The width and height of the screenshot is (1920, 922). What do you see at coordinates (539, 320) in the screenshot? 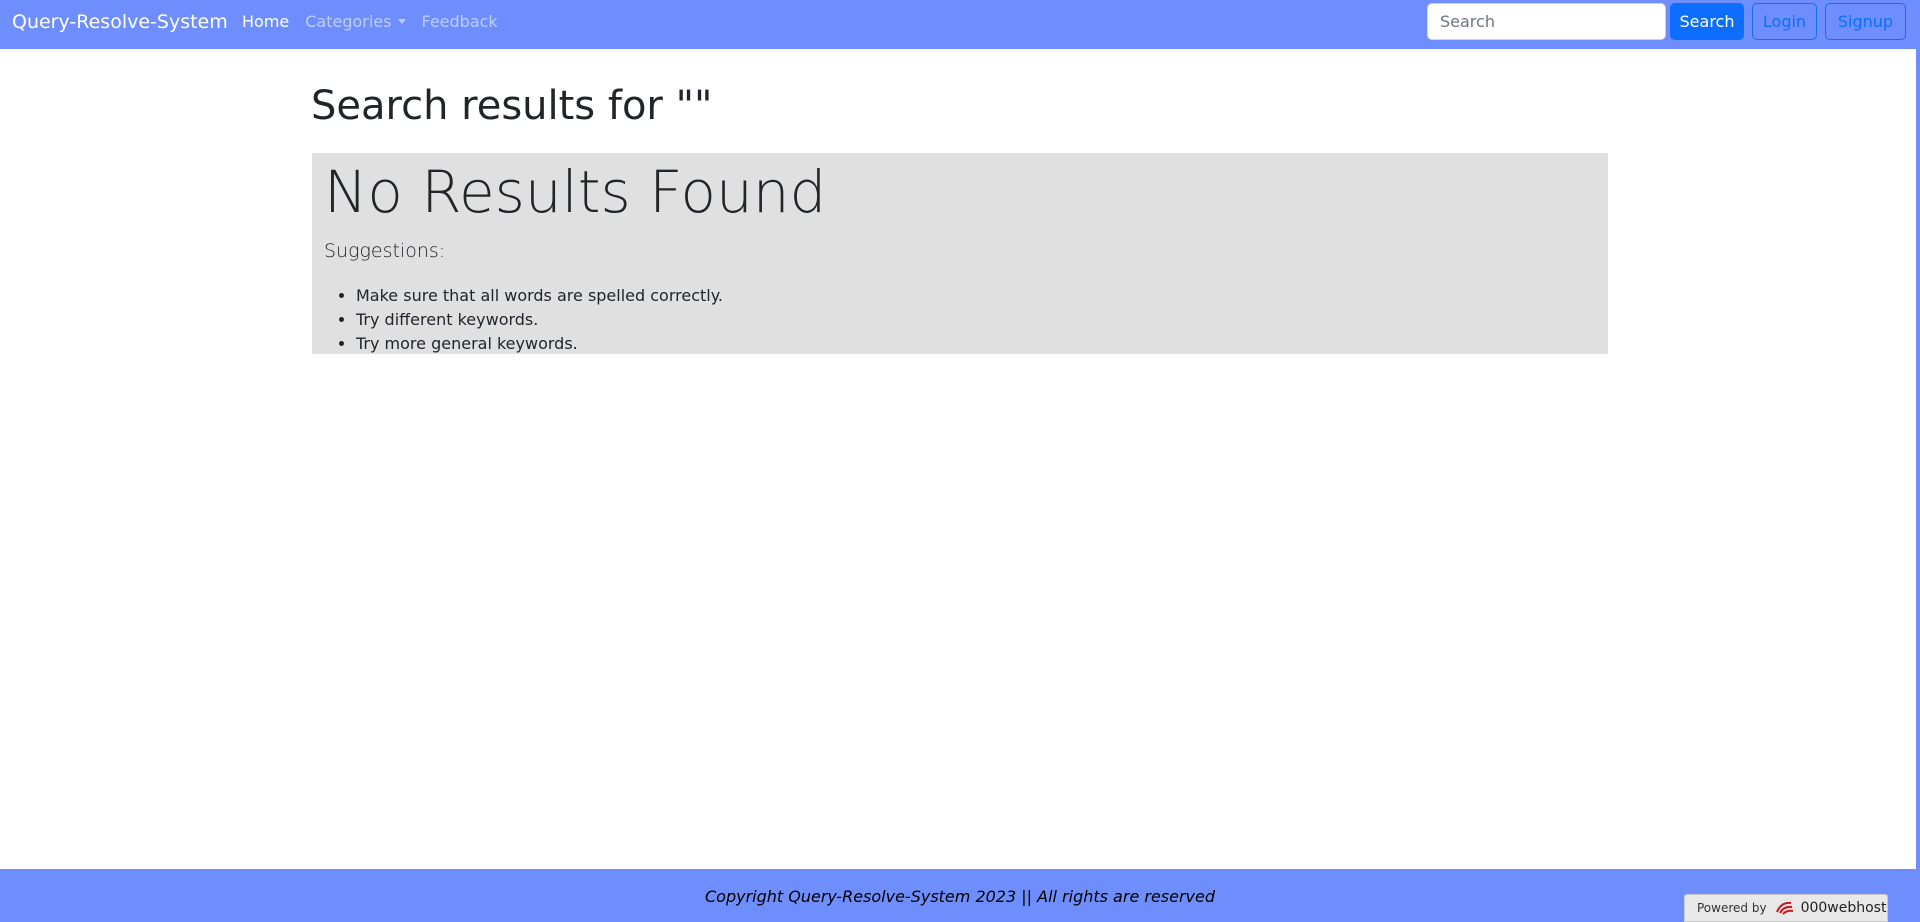
I see `list-item: Try different keywords.` at bounding box center [539, 320].